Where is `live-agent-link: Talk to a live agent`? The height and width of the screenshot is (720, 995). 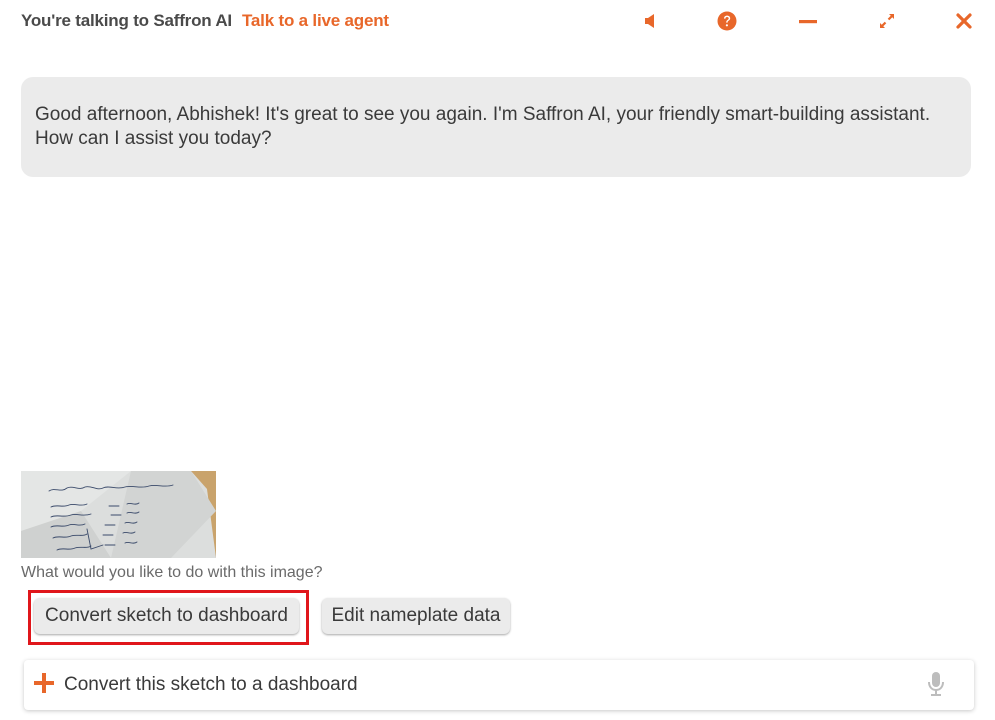 live-agent-link: Talk to a live agent is located at coordinates (315, 21).